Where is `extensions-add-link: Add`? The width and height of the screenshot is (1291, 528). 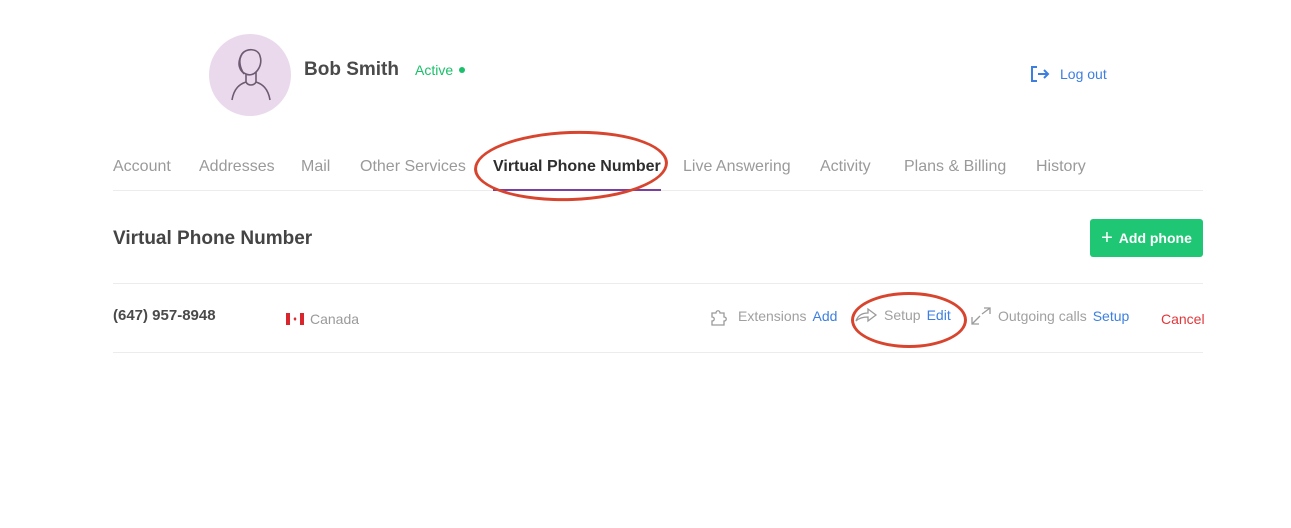
extensions-add-link: Add is located at coordinates (824, 316).